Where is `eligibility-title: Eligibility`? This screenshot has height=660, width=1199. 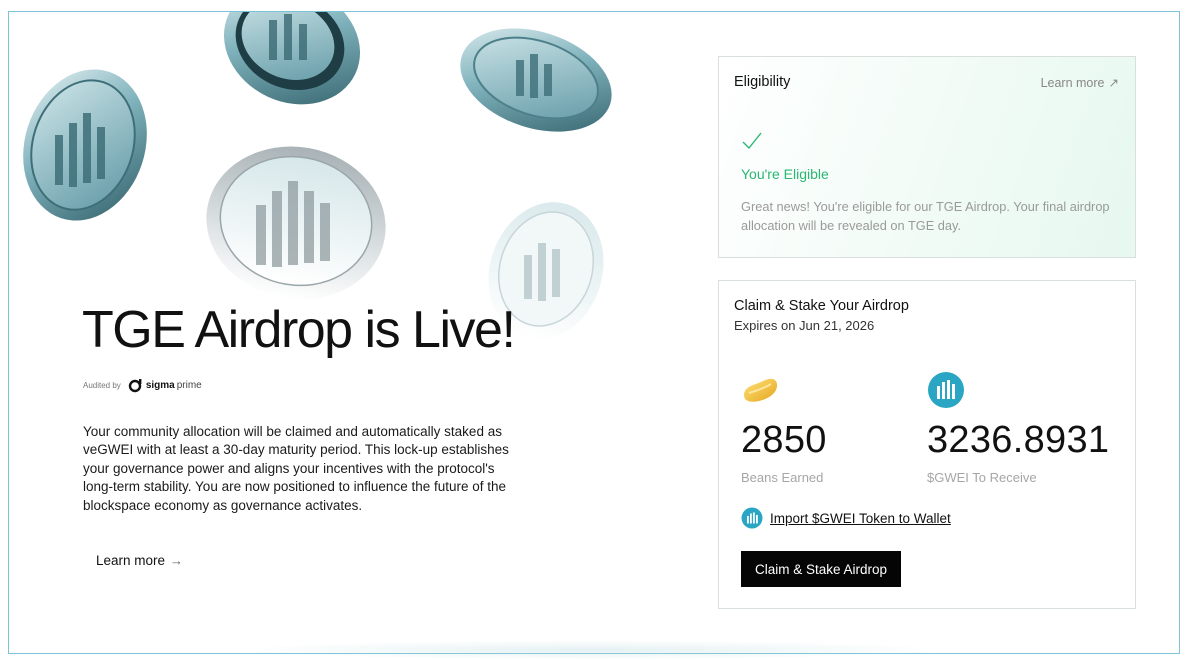
eligibility-title: Eligibility is located at coordinates (762, 82).